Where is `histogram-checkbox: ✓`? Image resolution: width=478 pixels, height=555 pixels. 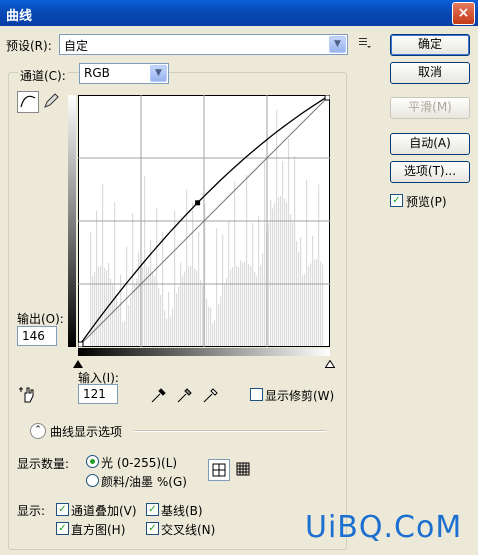 histogram-checkbox: ✓ is located at coordinates (62, 528).